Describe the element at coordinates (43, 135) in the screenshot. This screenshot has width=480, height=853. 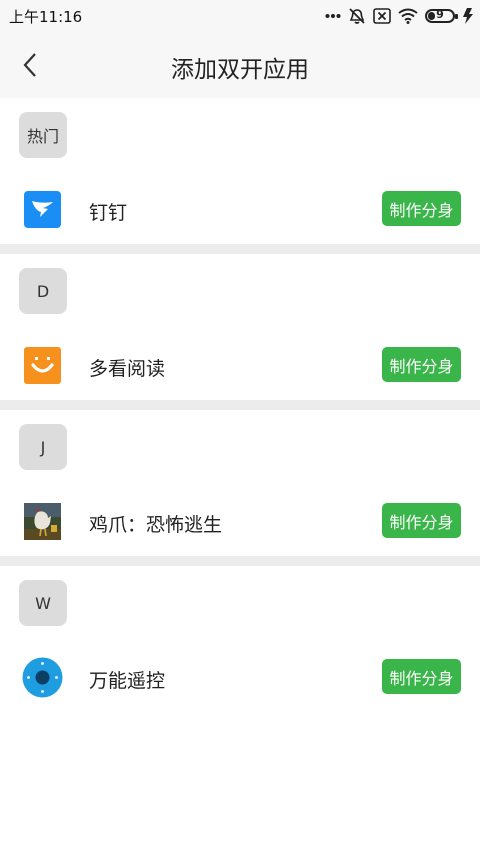
I see `section-header-label: 热门` at that location.